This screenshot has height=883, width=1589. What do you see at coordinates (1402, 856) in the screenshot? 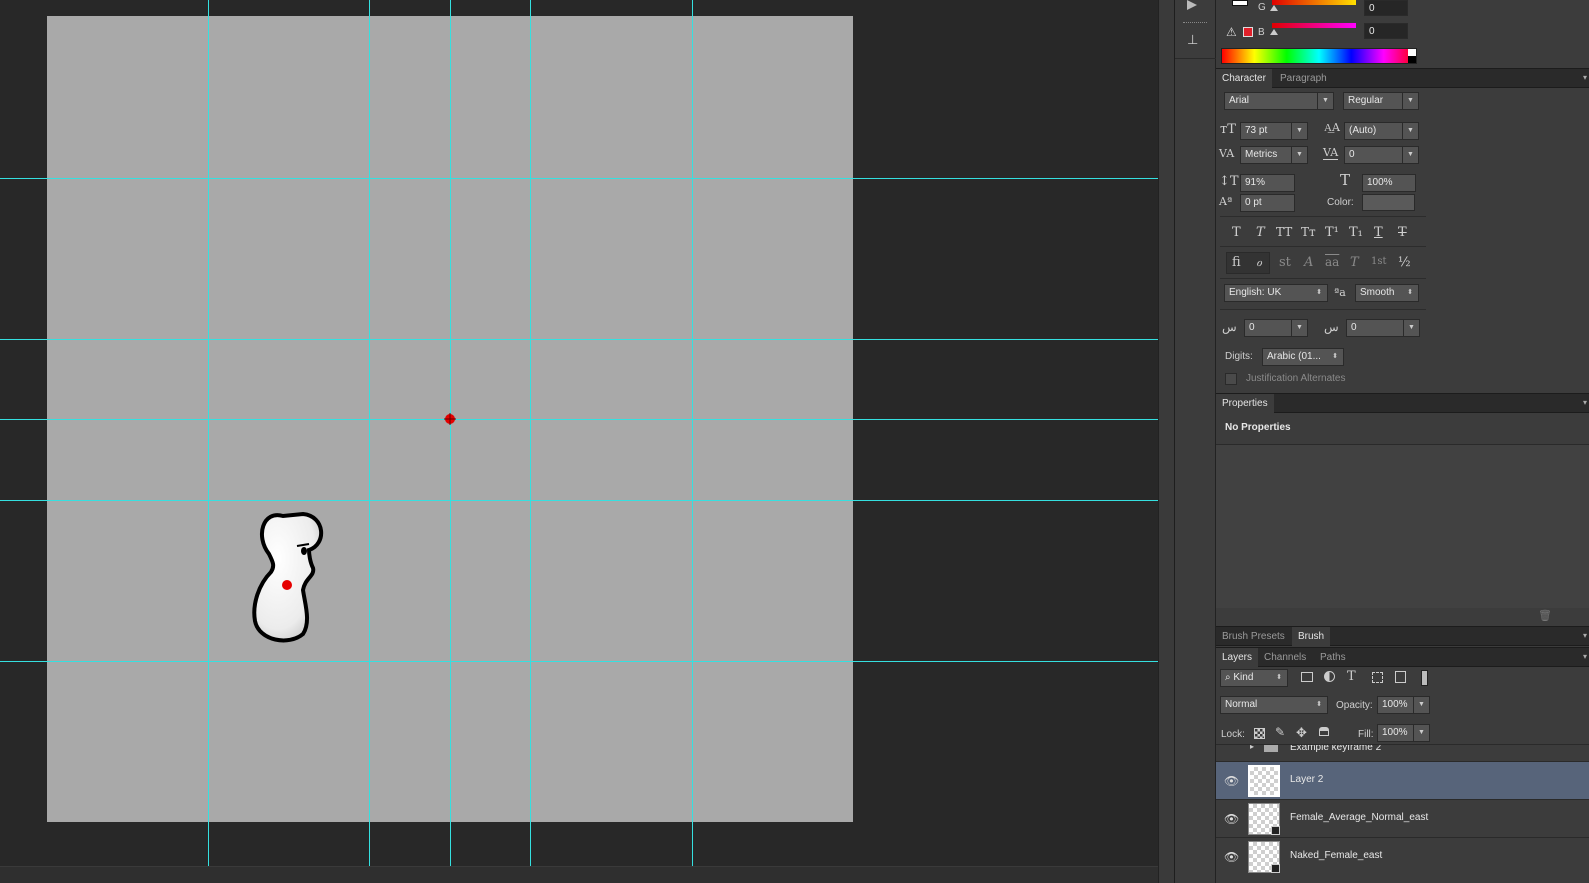
I see `layer-row: 👁 Naked_Female_east` at bounding box center [1402, 856].